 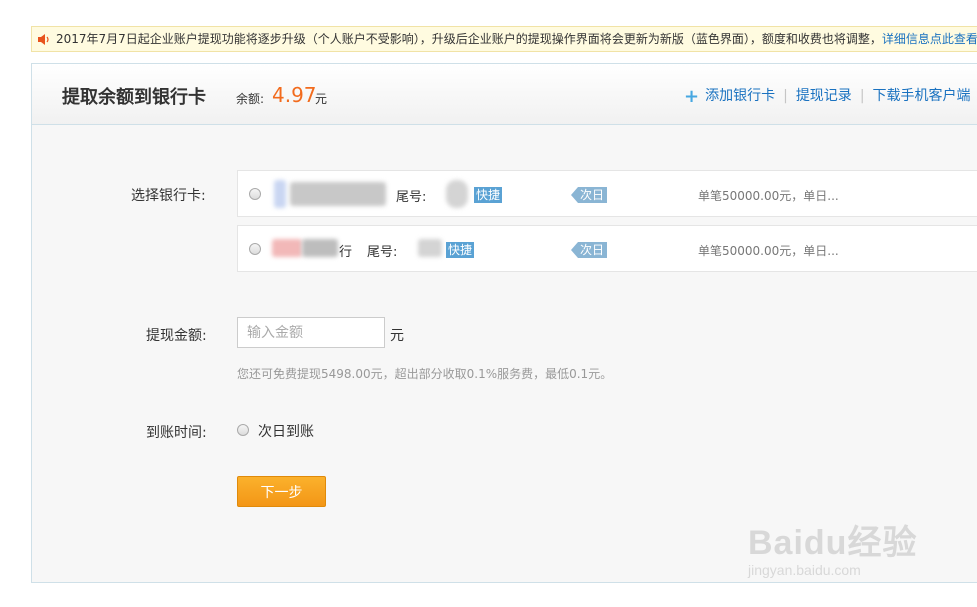 What do you see at coordinates (168, 196) in the screenshot?
I see `select-card-label: 选择银行卡:` at bounding box center [168, 196].